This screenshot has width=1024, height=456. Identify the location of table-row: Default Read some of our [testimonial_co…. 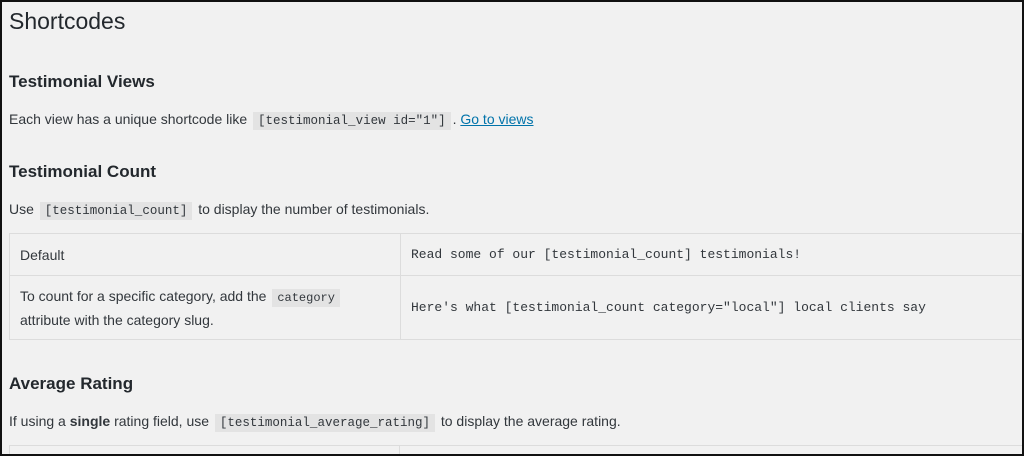
(515, 254).